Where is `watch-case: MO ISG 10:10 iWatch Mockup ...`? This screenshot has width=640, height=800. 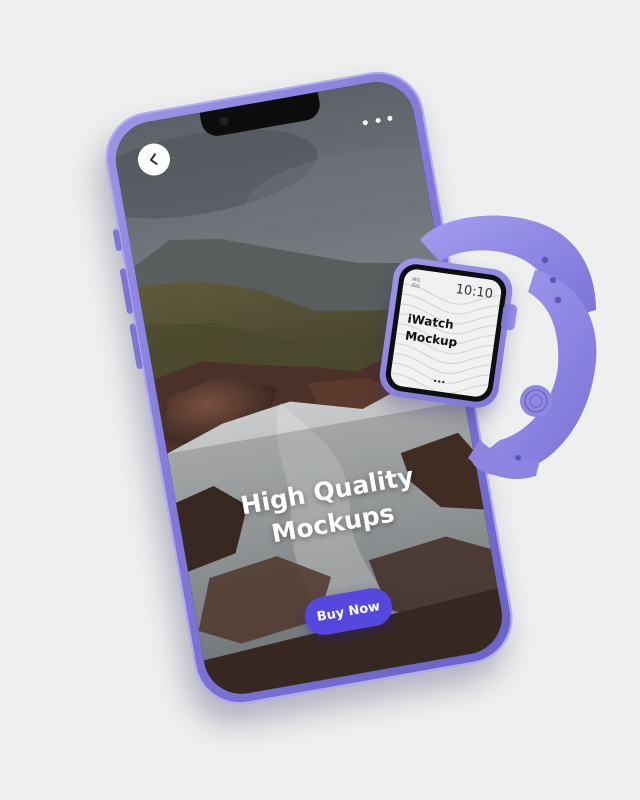 watch-case: MO ISG 10:10 iWatch Mockup ... is located at coordinates (446, 333).